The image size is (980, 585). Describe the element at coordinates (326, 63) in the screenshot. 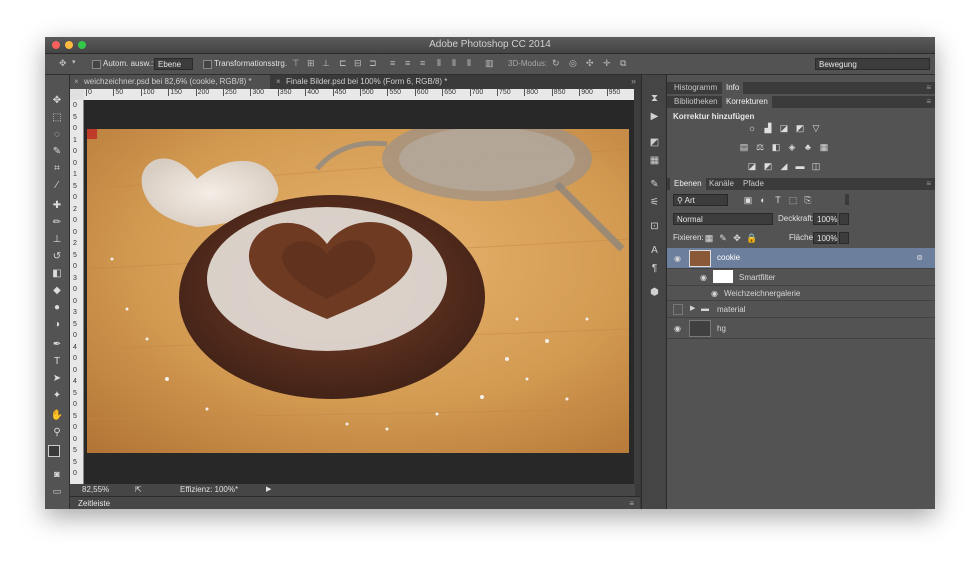

I see `align-bottom-icon: ⊥` at that location.